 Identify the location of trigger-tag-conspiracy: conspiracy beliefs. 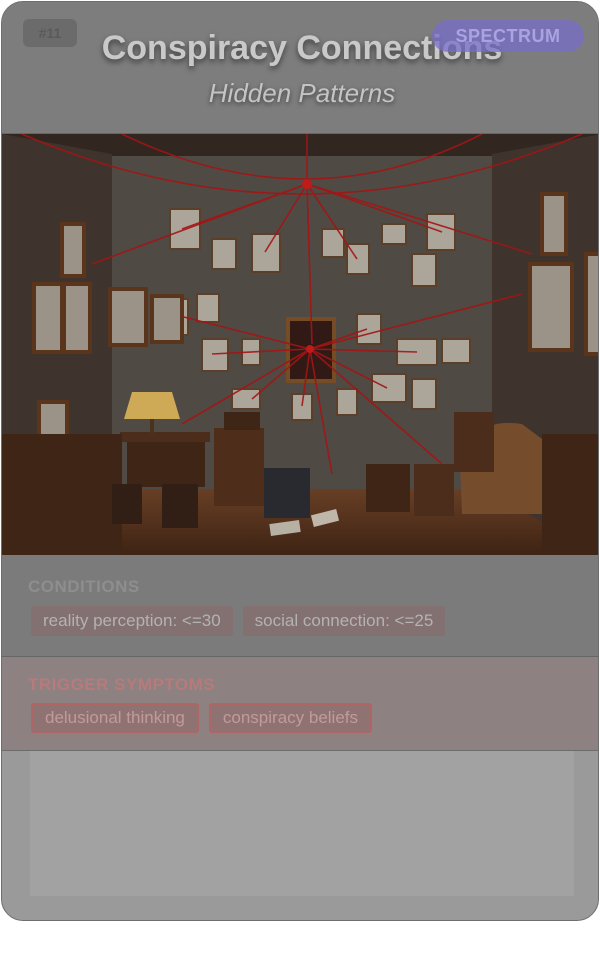
(290, 718).